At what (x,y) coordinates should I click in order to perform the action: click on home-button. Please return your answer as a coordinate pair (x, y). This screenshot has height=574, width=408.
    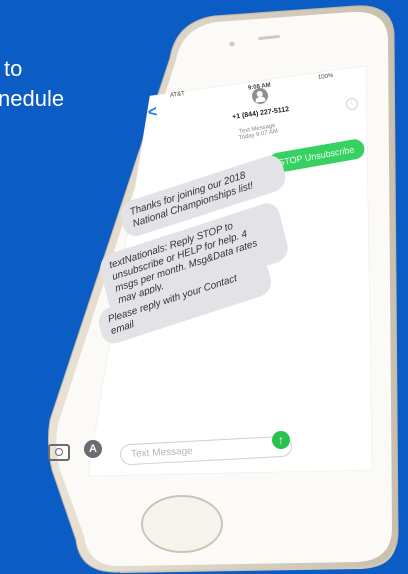
    Looking at the image, I should click on (182, 524).